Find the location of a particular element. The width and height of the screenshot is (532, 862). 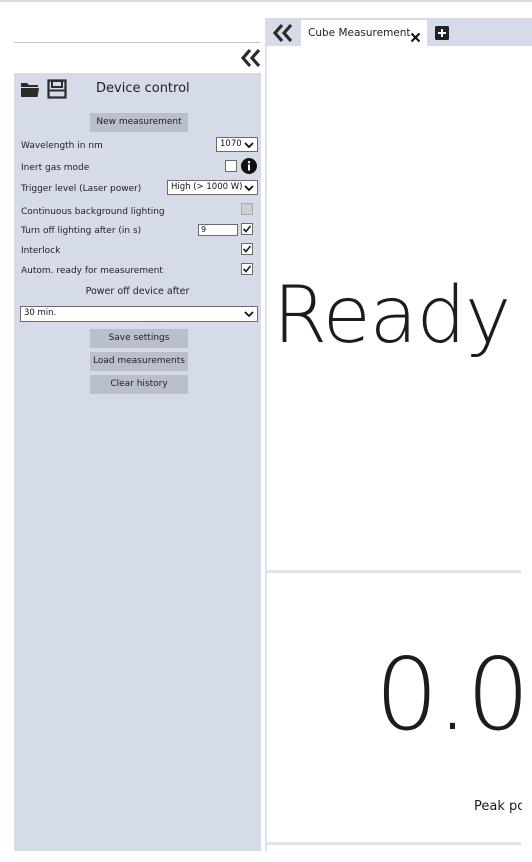

inert-gas-label: Inert gas mode is located at coordinates (55, 168).